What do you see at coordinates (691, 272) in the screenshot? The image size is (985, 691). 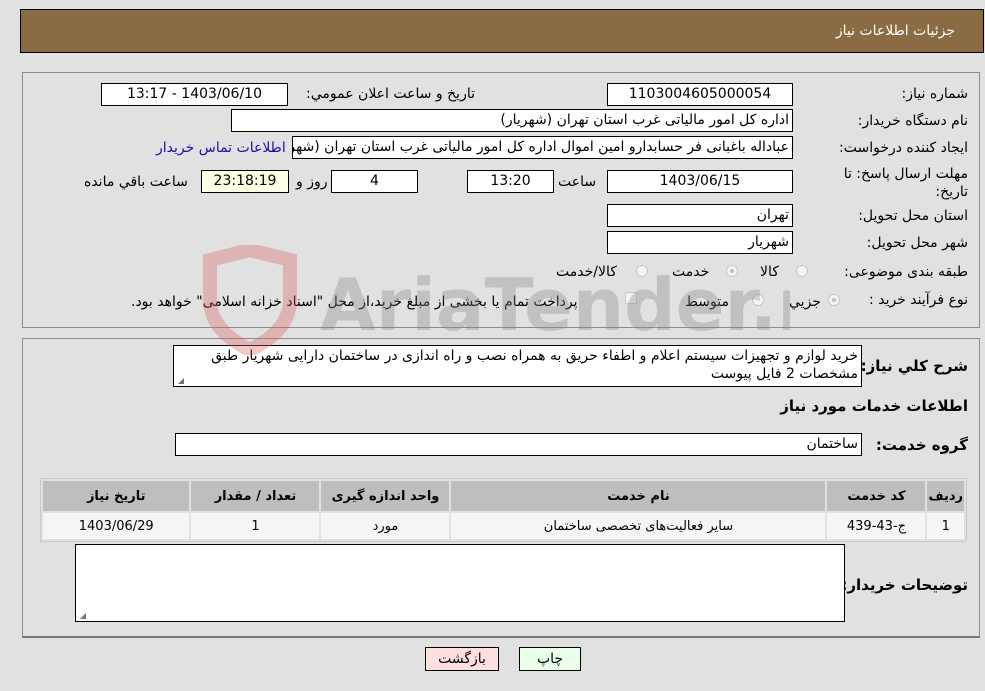 I see `category-option-service: خدمت` at bounding box center [691, 272].